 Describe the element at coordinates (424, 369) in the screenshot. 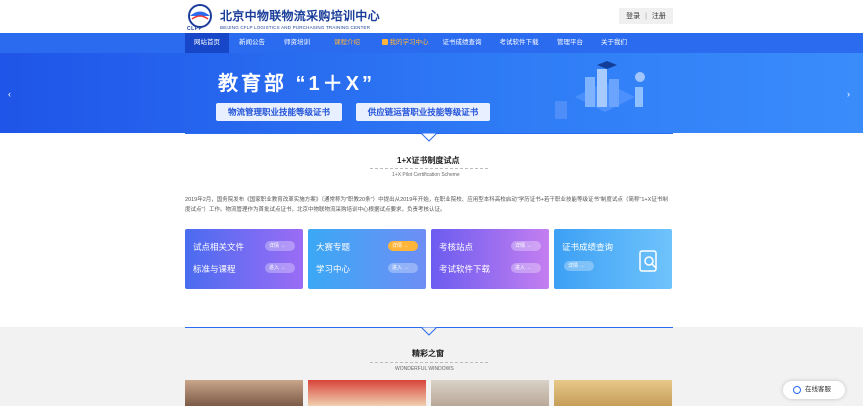

I see `wonderful-subtitle: WONDERFUL WINDOWS` at that location.